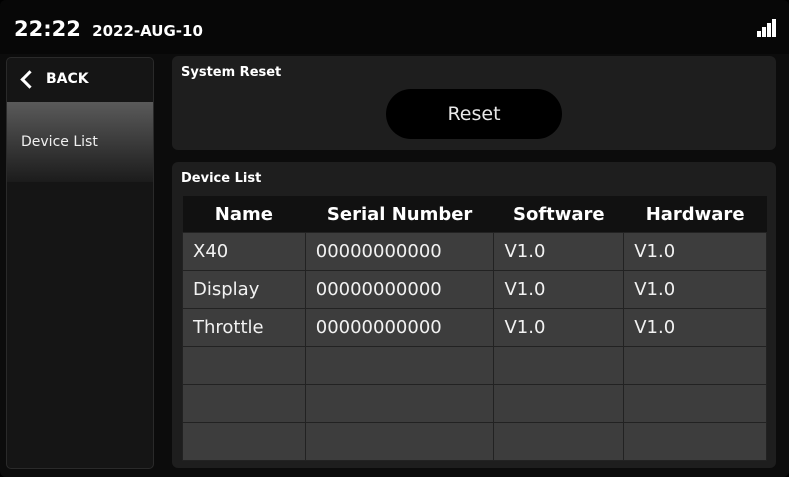 The height and width of the screenshot is (477, 789). I want to click on table-row: Display 00000000000 V1.0 V1.0, so click(474, 289).